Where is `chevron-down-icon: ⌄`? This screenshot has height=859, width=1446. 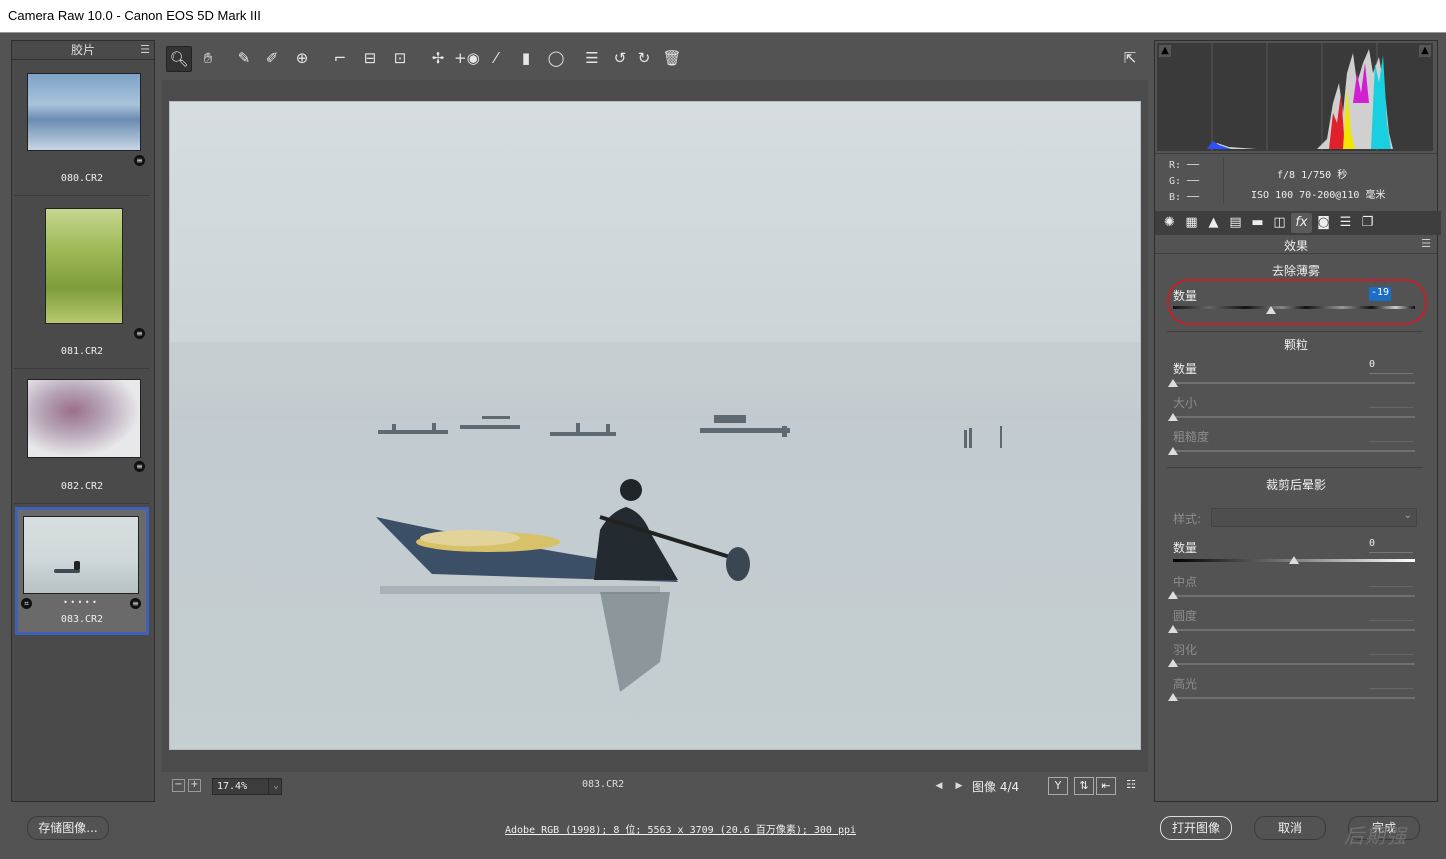 chevron-down-icon: ⌄ is located at coordinates (1407, 515).